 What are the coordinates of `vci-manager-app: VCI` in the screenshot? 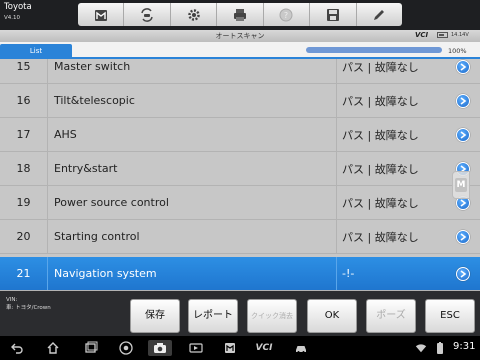 It's located at (264, 348).